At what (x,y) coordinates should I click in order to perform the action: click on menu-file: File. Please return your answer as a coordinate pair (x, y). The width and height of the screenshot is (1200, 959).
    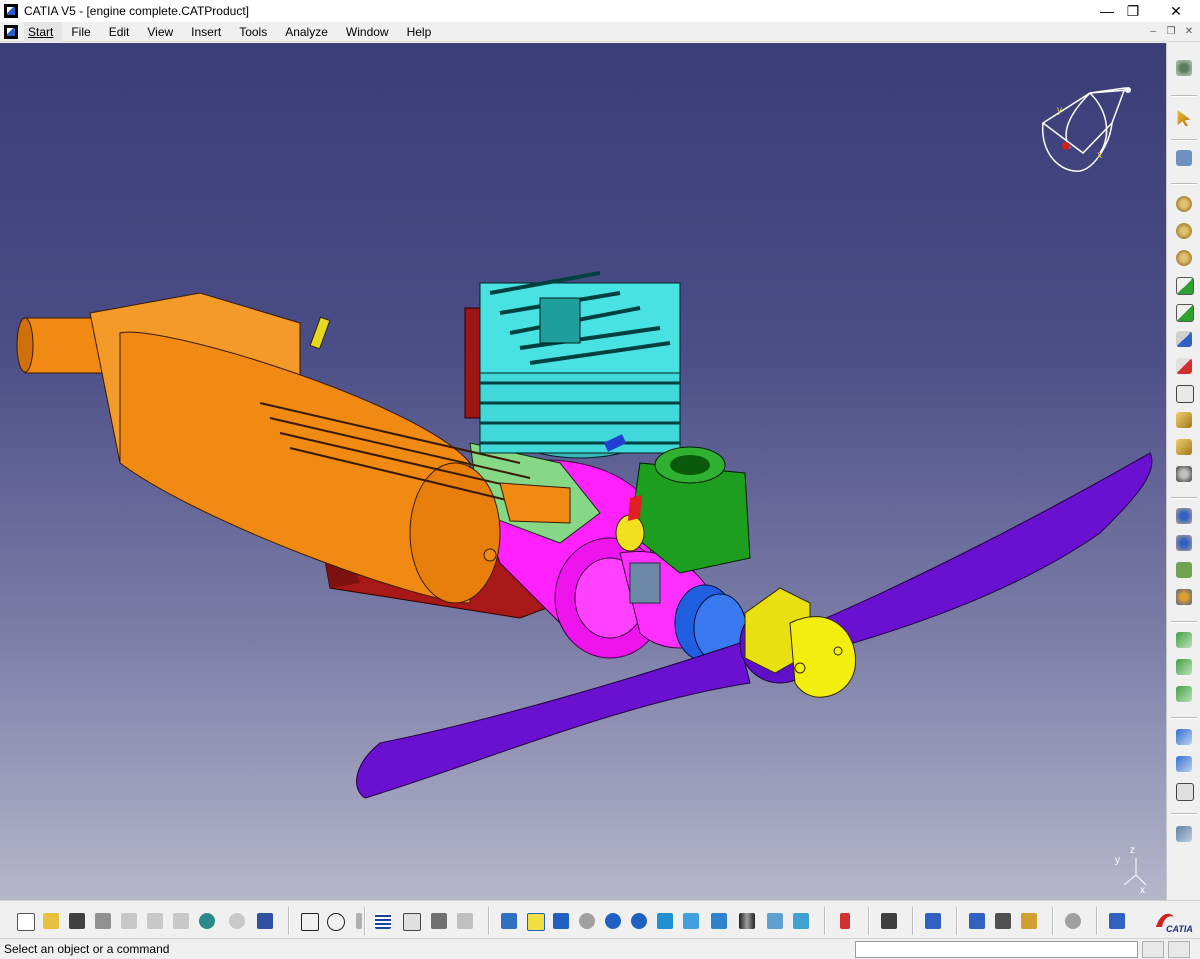
    Looking at the image, I should click on (80, 32).